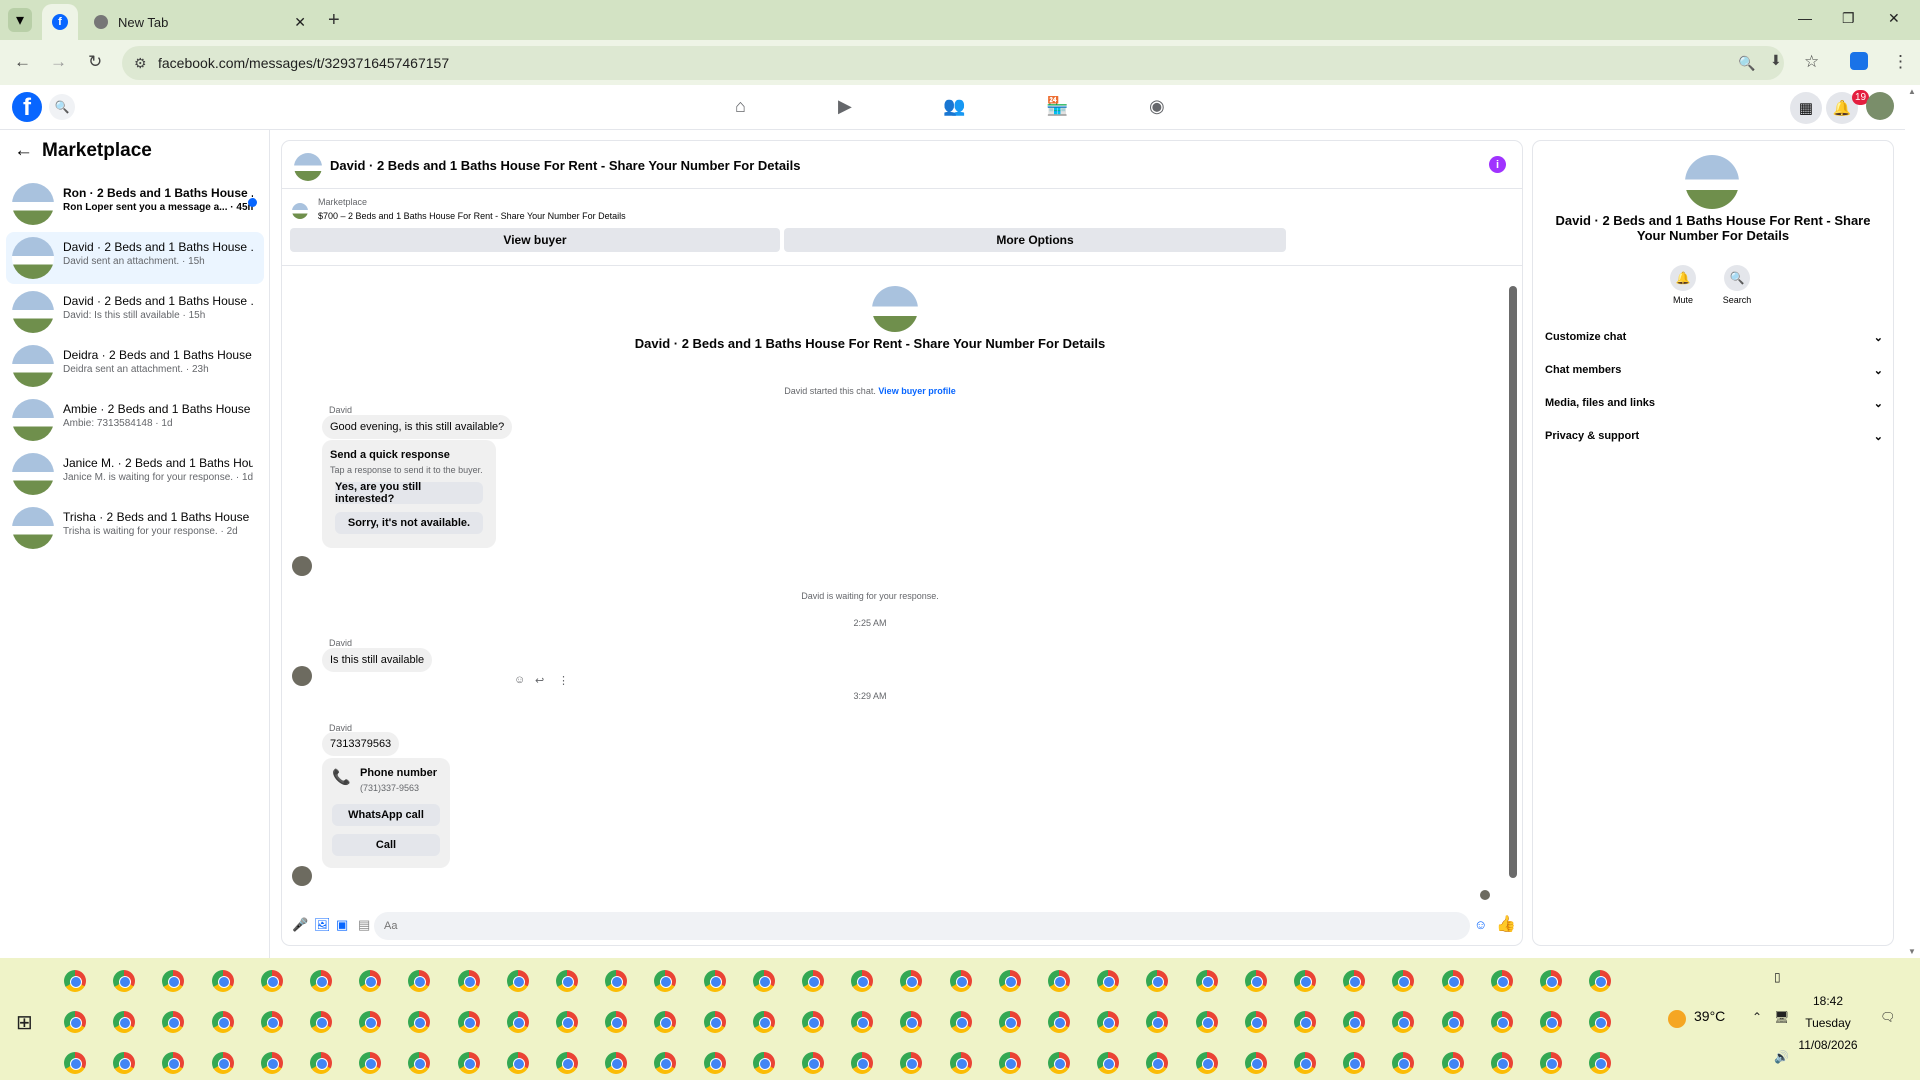 The image size is (1920, 1080). Describe the element at coordinates (1805, 18) in the screenshot. I see `minimize-icon: —` at that location.